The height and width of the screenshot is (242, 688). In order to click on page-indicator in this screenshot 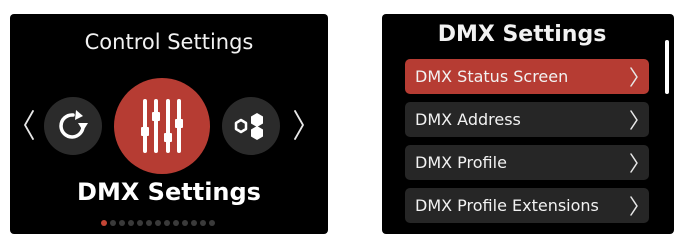, I will do `click(158, 223)`.